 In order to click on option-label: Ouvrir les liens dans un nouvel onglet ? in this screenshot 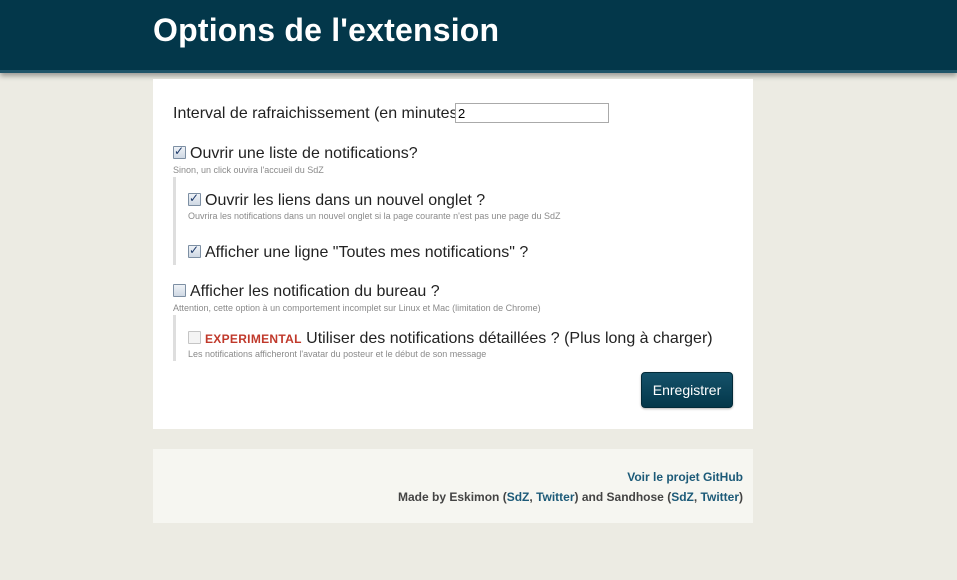, I will do `click(345, 200)`.